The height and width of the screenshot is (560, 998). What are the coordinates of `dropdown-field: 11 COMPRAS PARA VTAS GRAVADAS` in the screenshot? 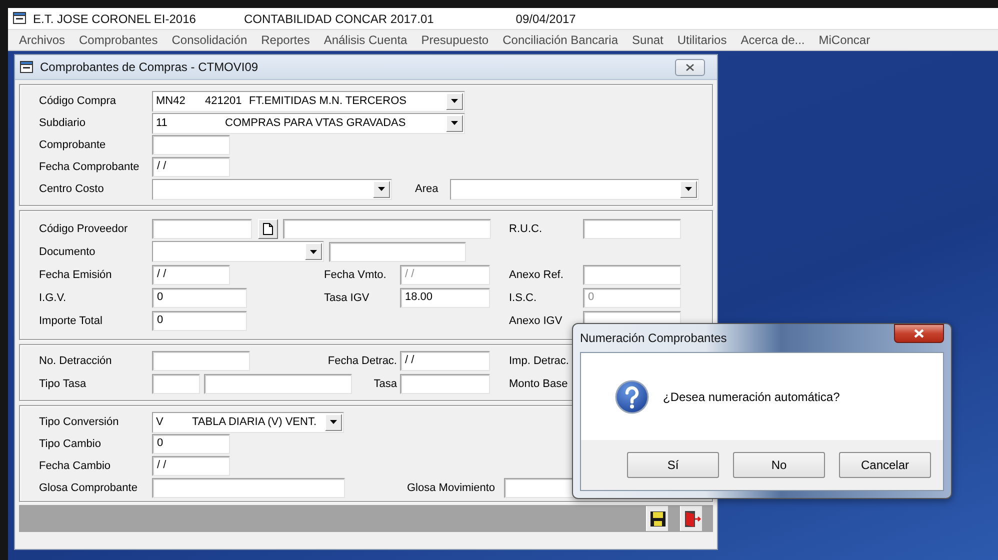 It's located at (308, 123).